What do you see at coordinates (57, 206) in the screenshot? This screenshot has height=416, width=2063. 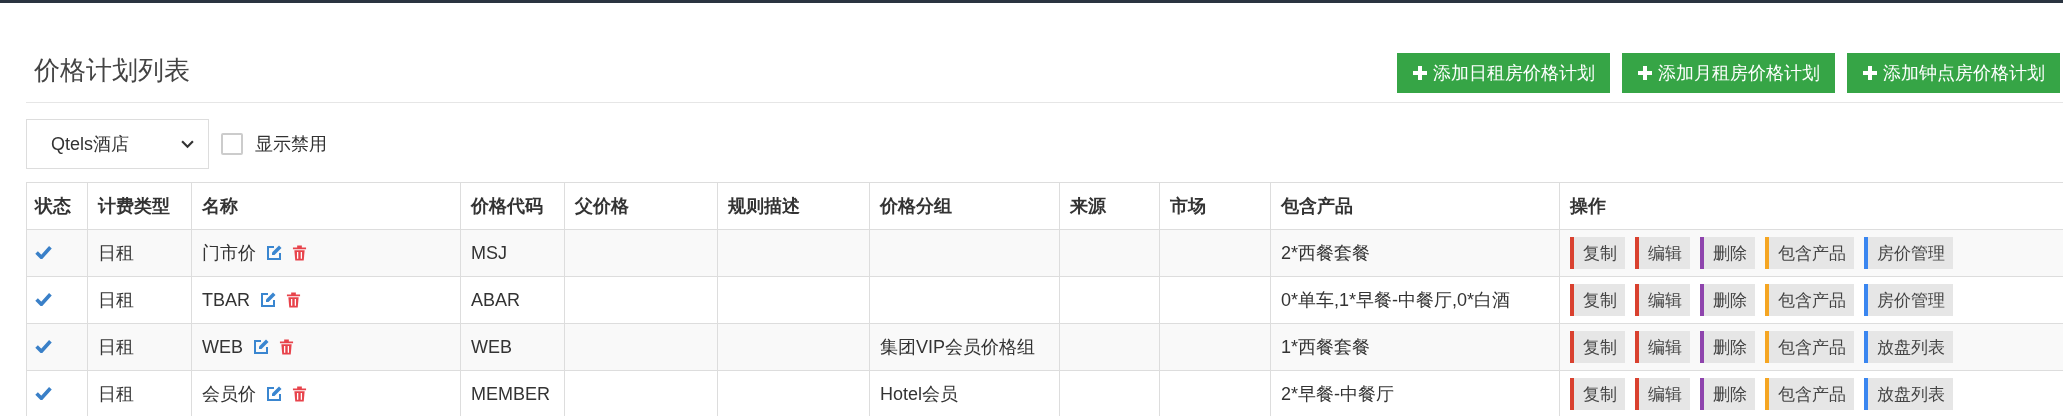 I see `column-header: 状态` at bounding box center [57, 206].